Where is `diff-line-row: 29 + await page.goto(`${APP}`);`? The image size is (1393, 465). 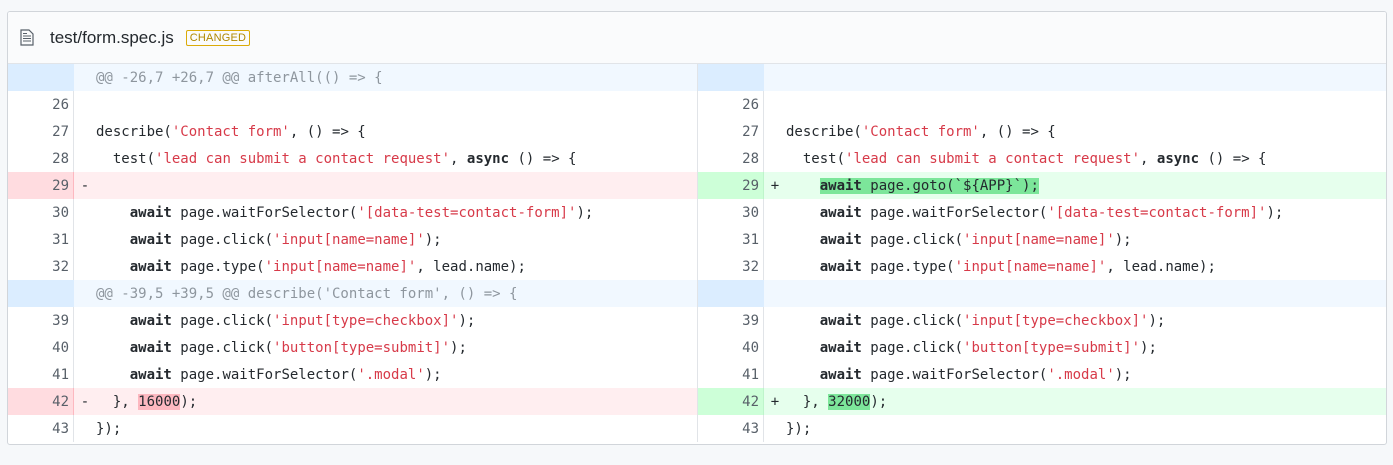 diff-line-row: 29 + await page.goto(`${APP}`); is located at coordinates (1042, 185).